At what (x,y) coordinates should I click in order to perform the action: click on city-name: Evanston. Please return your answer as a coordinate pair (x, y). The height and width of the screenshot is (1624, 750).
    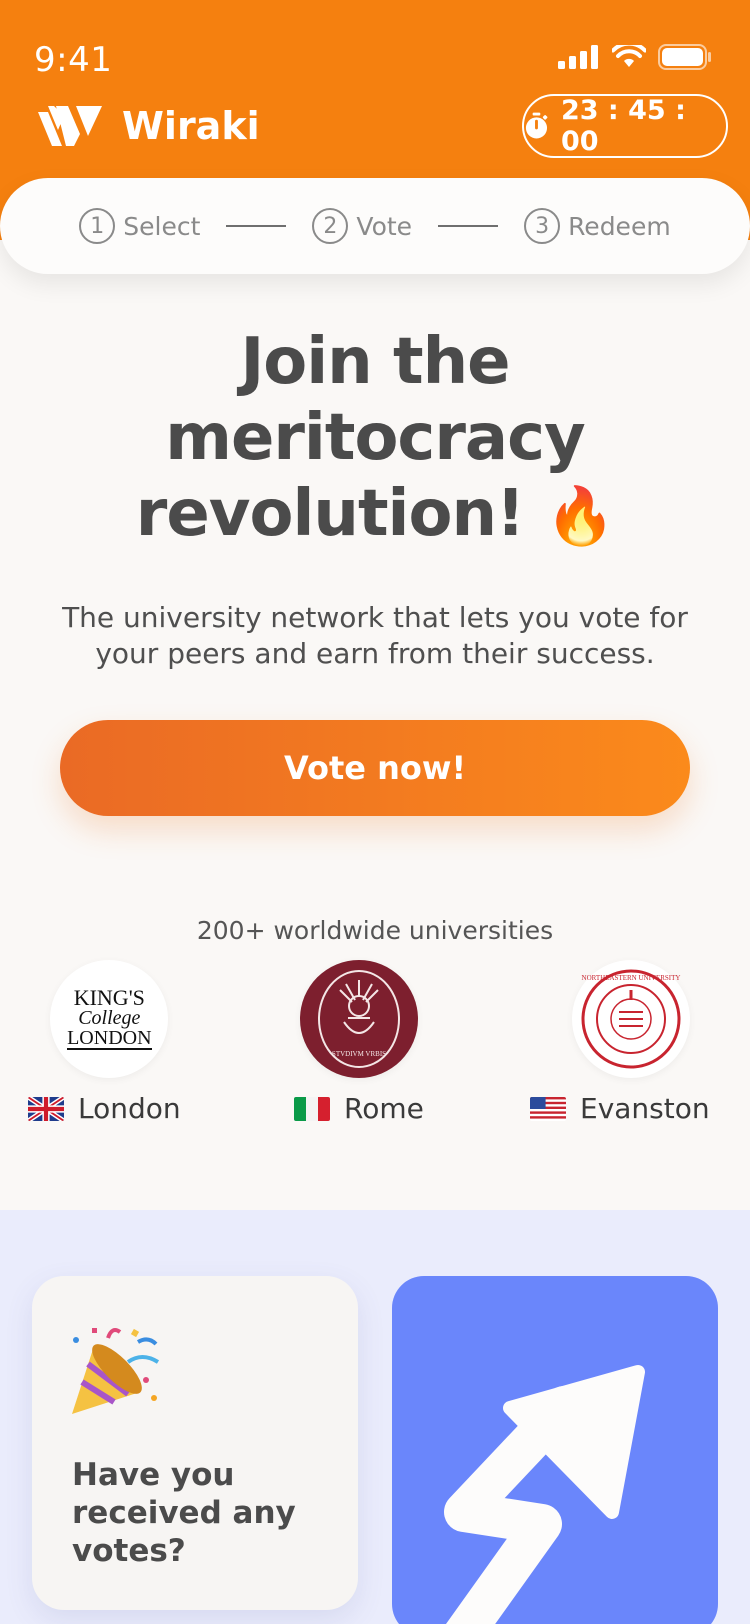
    Looking at the image, I should click on (645, 1108).